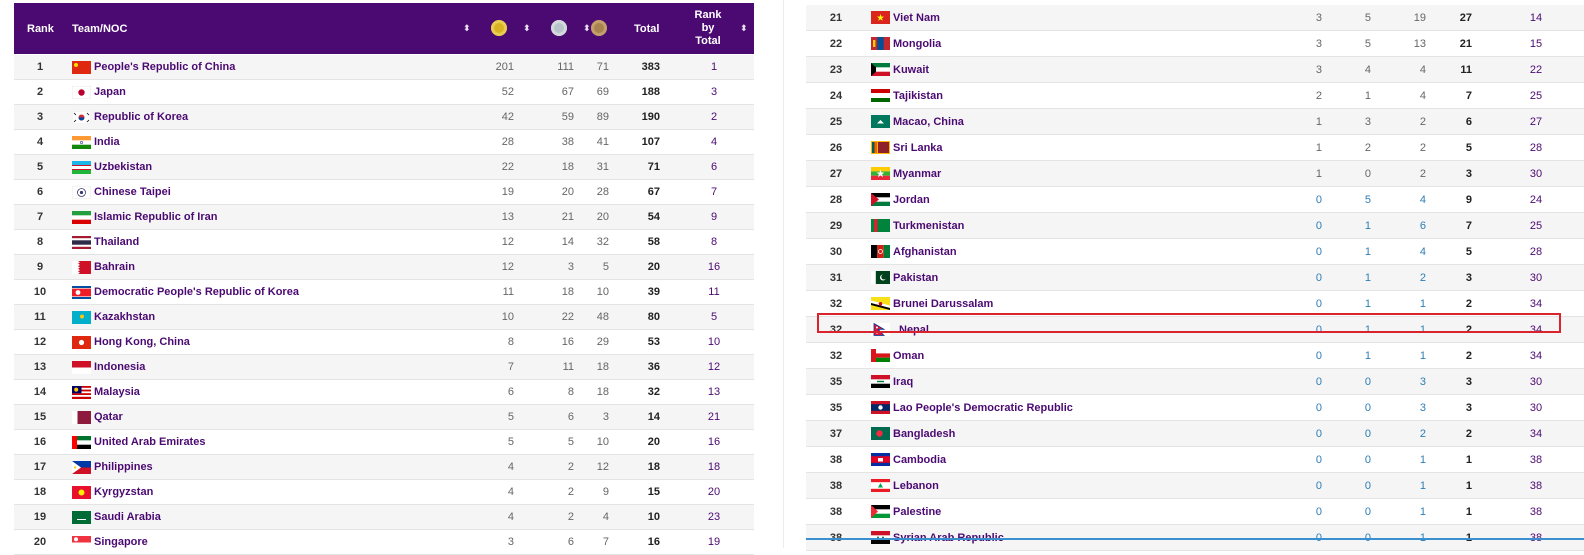  I want to click on table-row: 32 Oman 0 1 1 2 34, so click(1195, 356).